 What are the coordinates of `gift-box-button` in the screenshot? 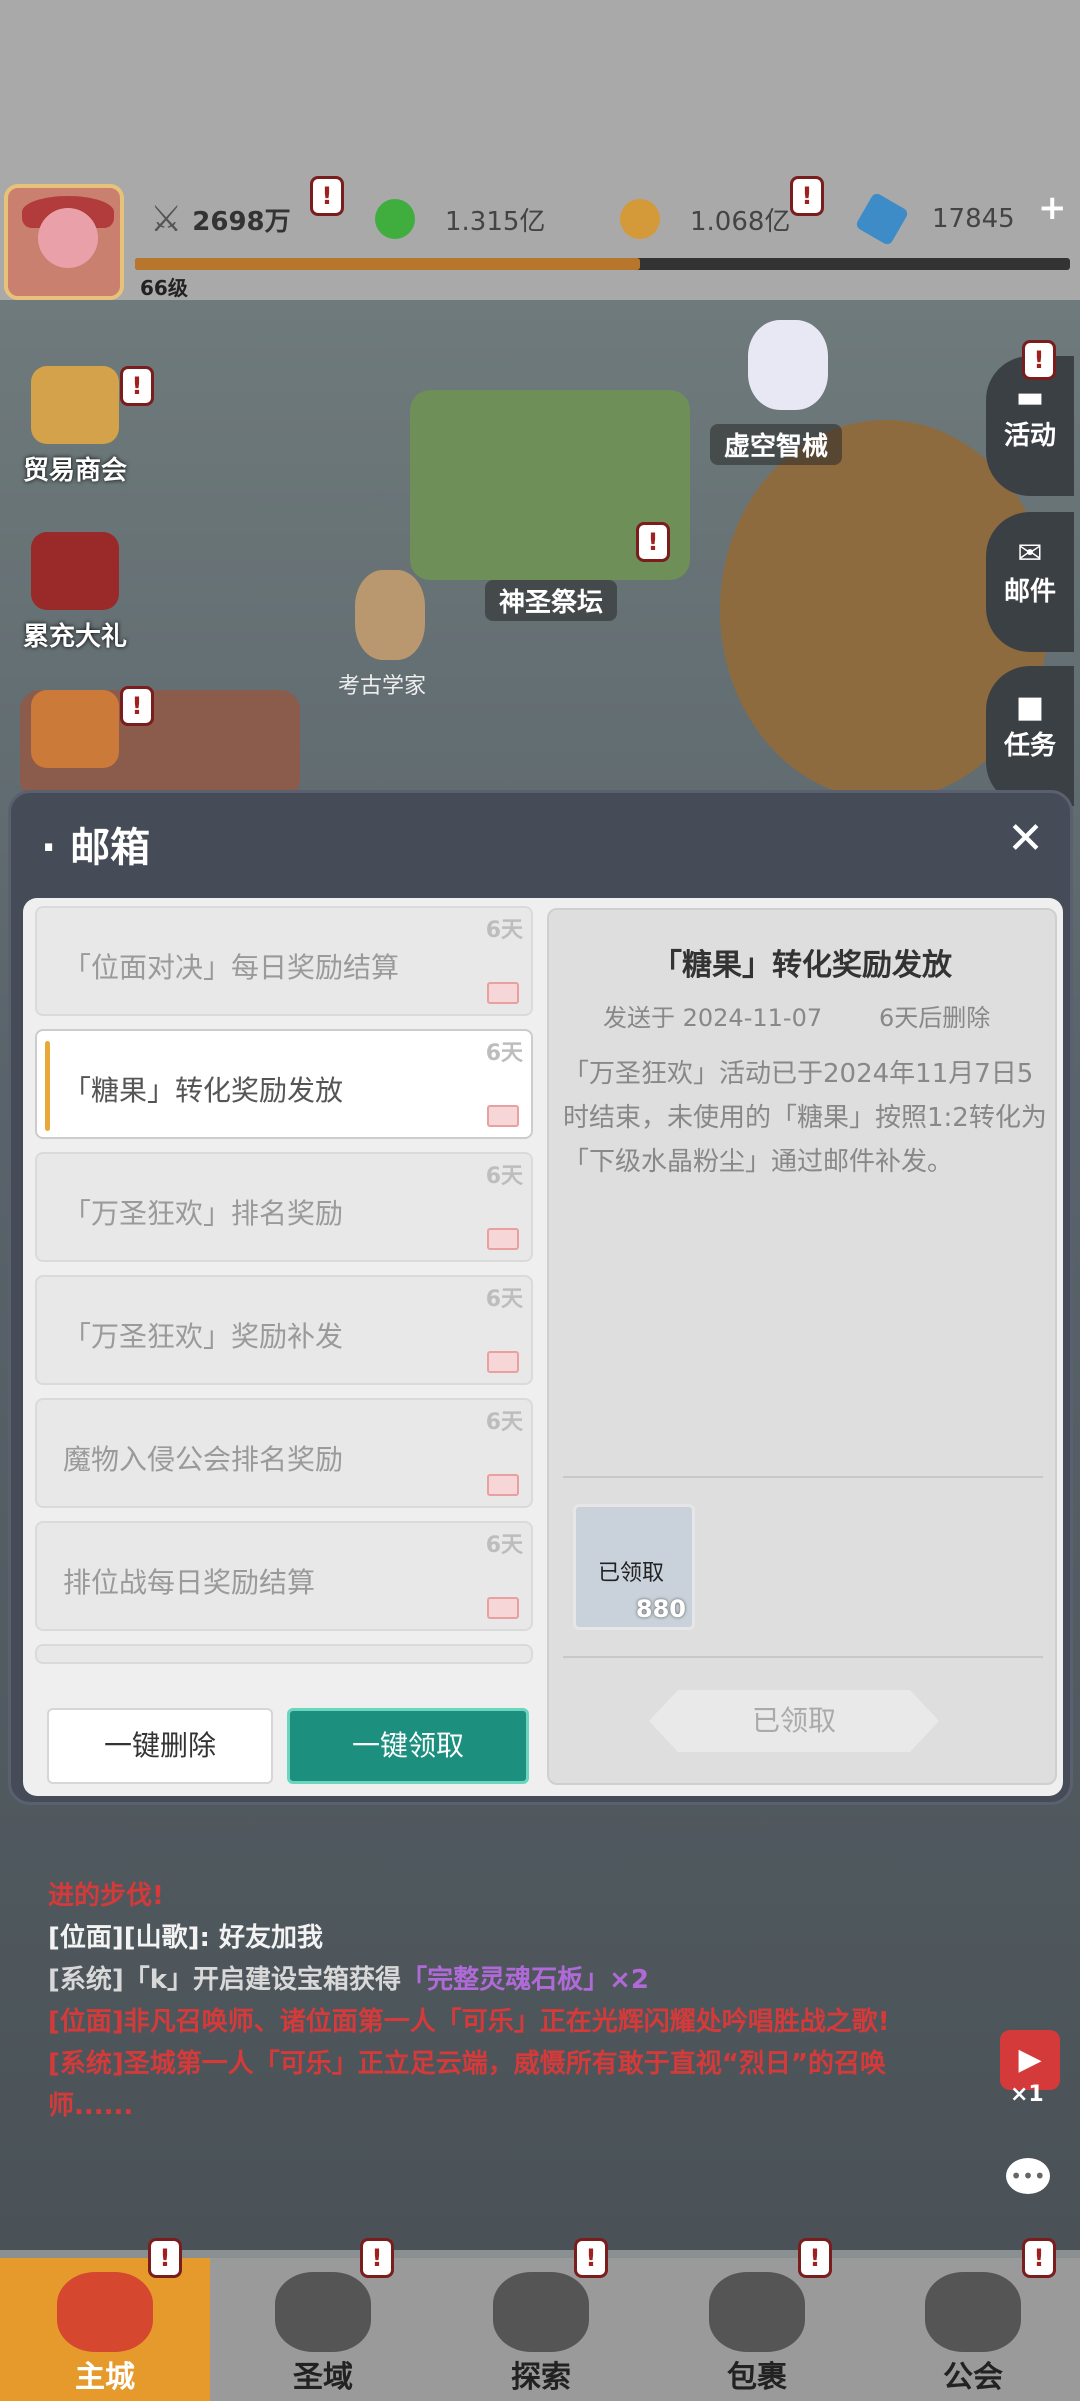 It's located at (75, 735).